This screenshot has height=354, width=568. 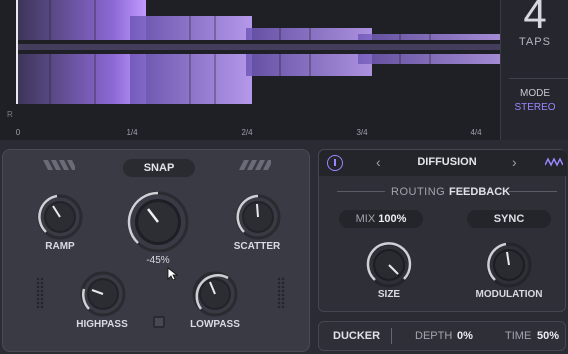 What do you see at coordinates (434, 336) in the screenshot?
I see `depth-label: DEPTH` at bounding box center [434, 336].